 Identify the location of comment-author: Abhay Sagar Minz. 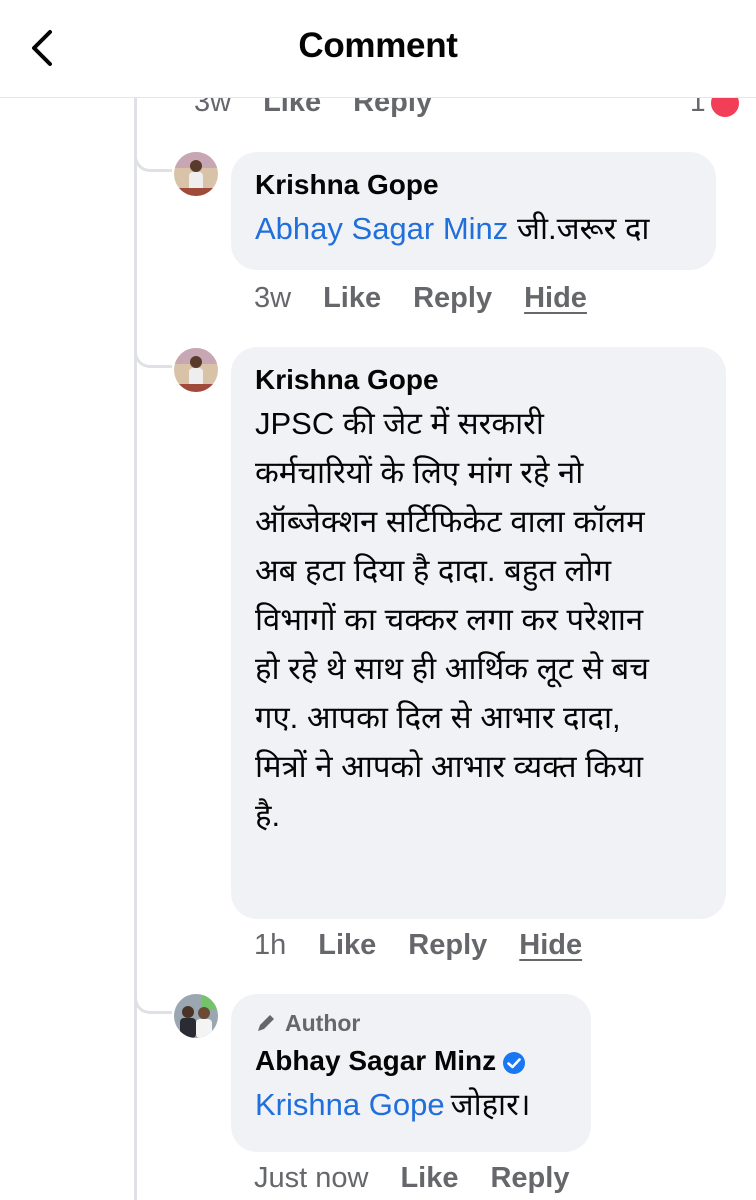
(412, 1061).